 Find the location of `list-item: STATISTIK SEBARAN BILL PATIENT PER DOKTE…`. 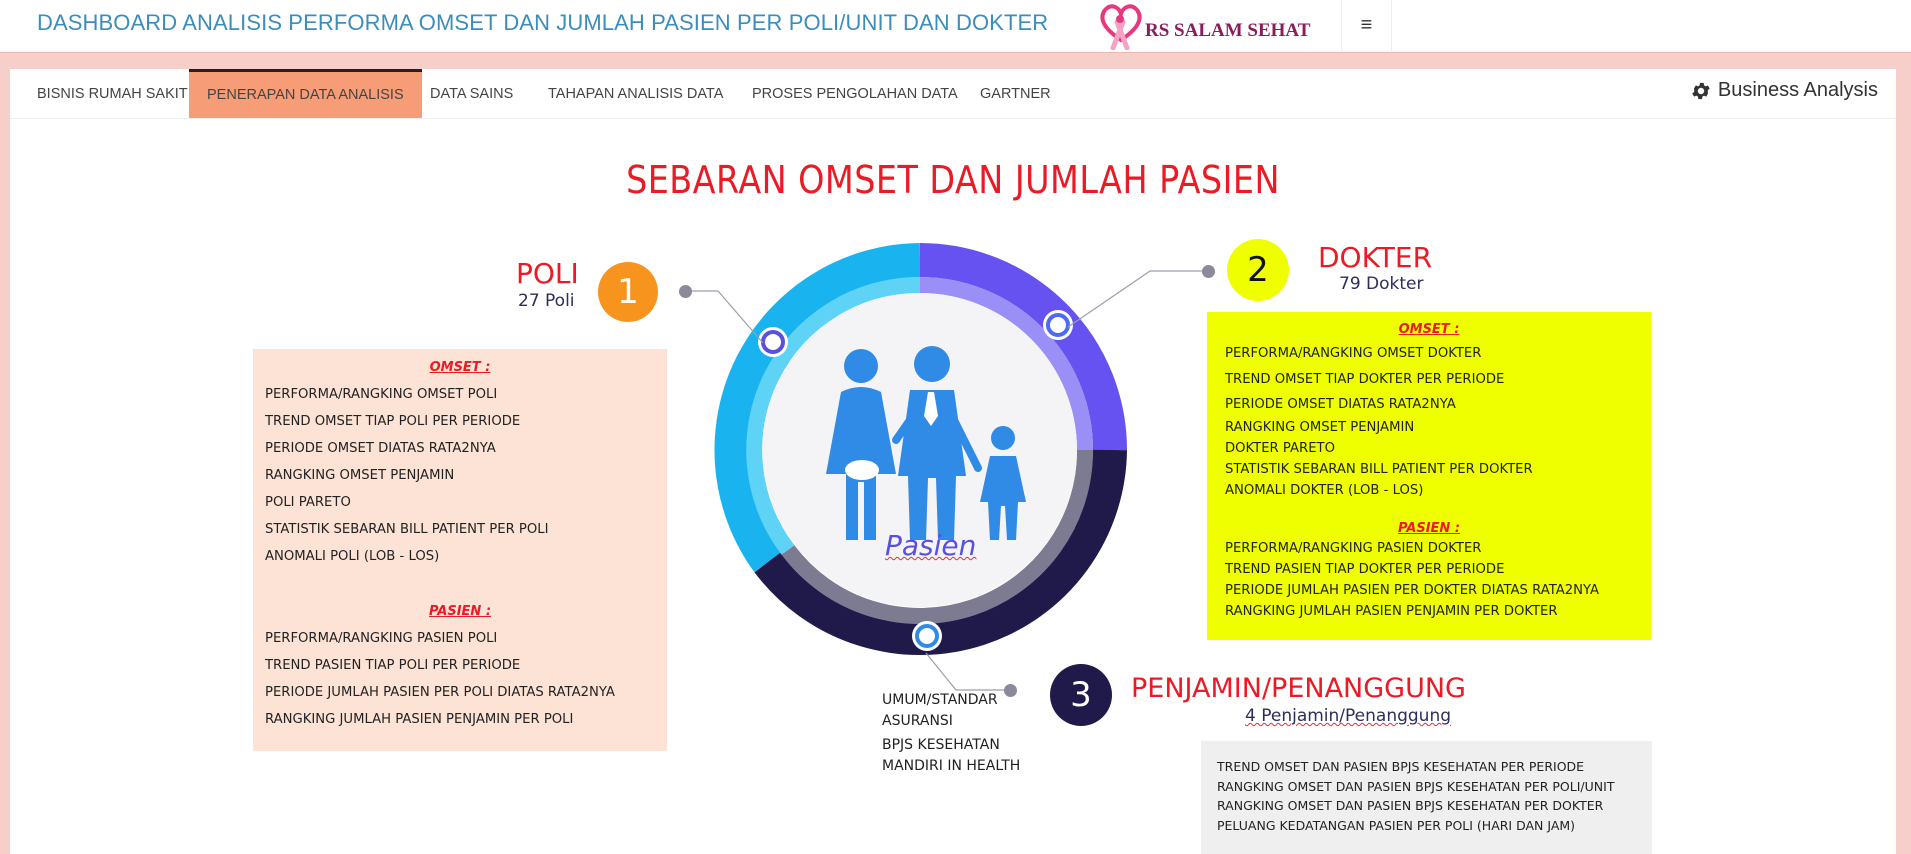

list-item: STATISTIK SEBARAN BILL PATIENT PER DOKTE… is located at coordinates (1379, 469).